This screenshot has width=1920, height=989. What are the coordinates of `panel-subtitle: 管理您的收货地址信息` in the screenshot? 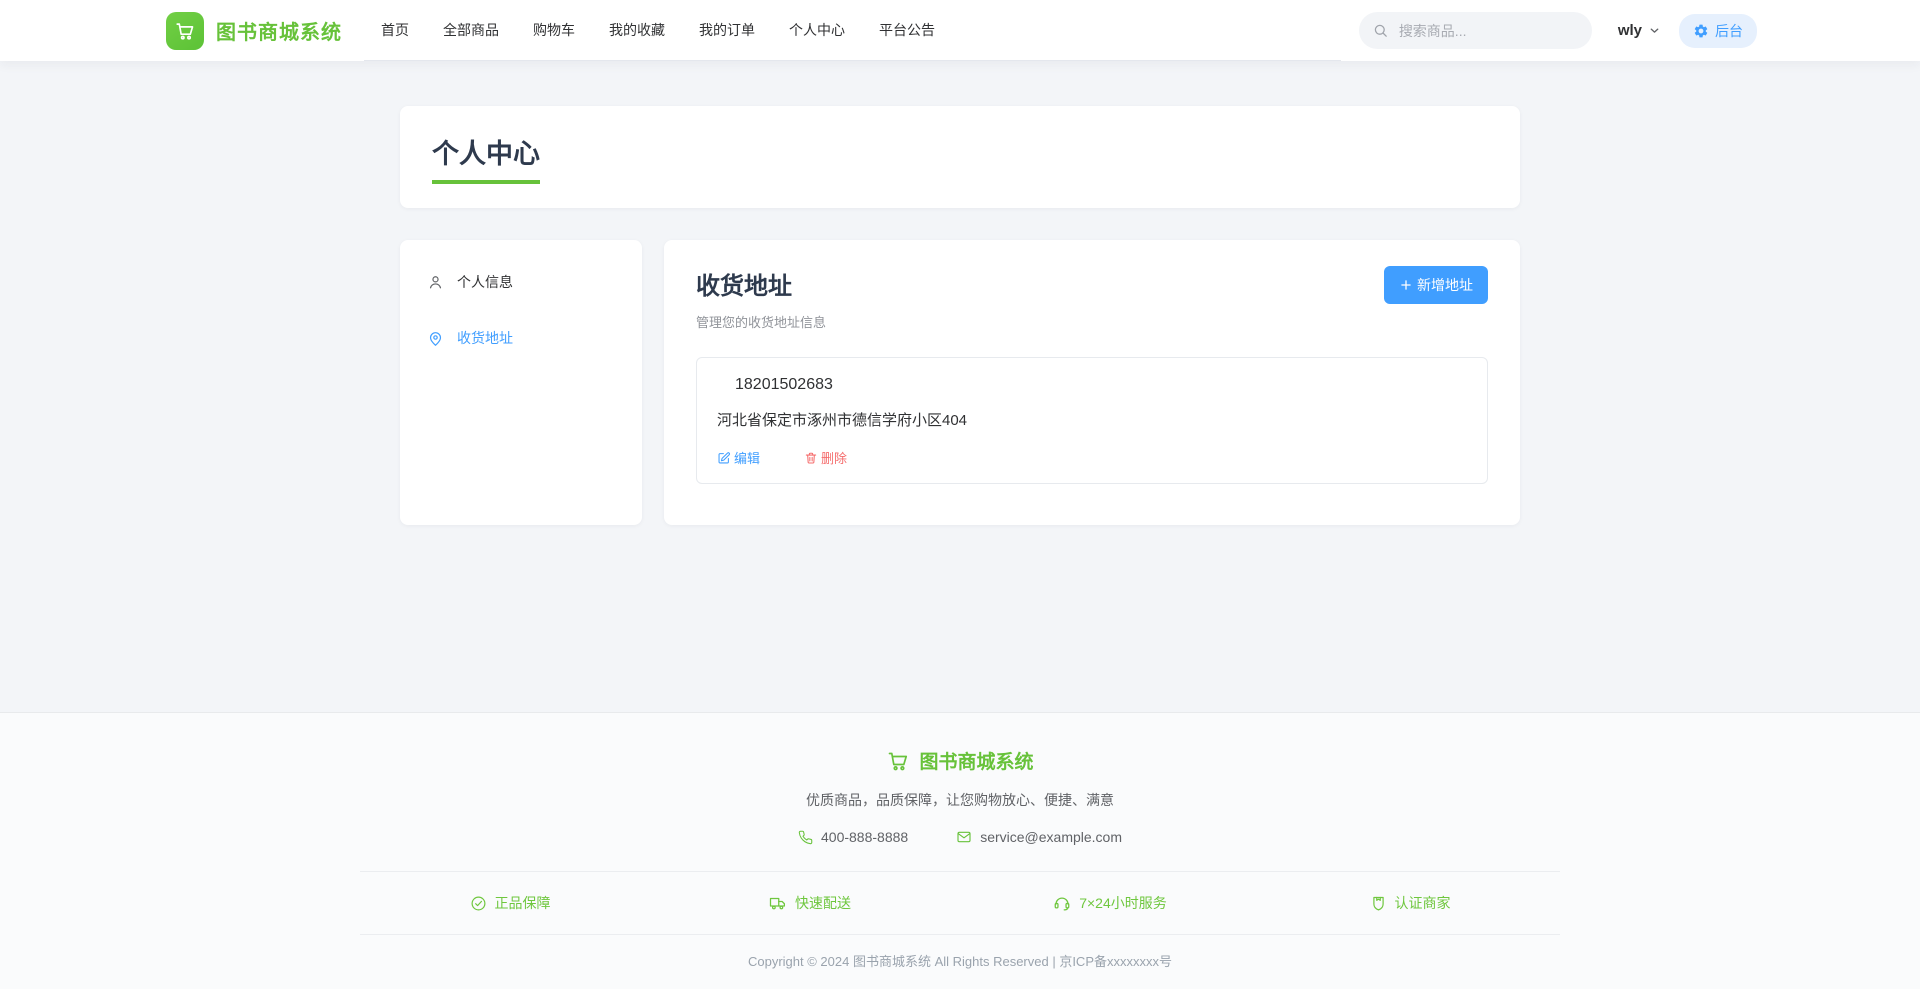 It's located at (761, 322).